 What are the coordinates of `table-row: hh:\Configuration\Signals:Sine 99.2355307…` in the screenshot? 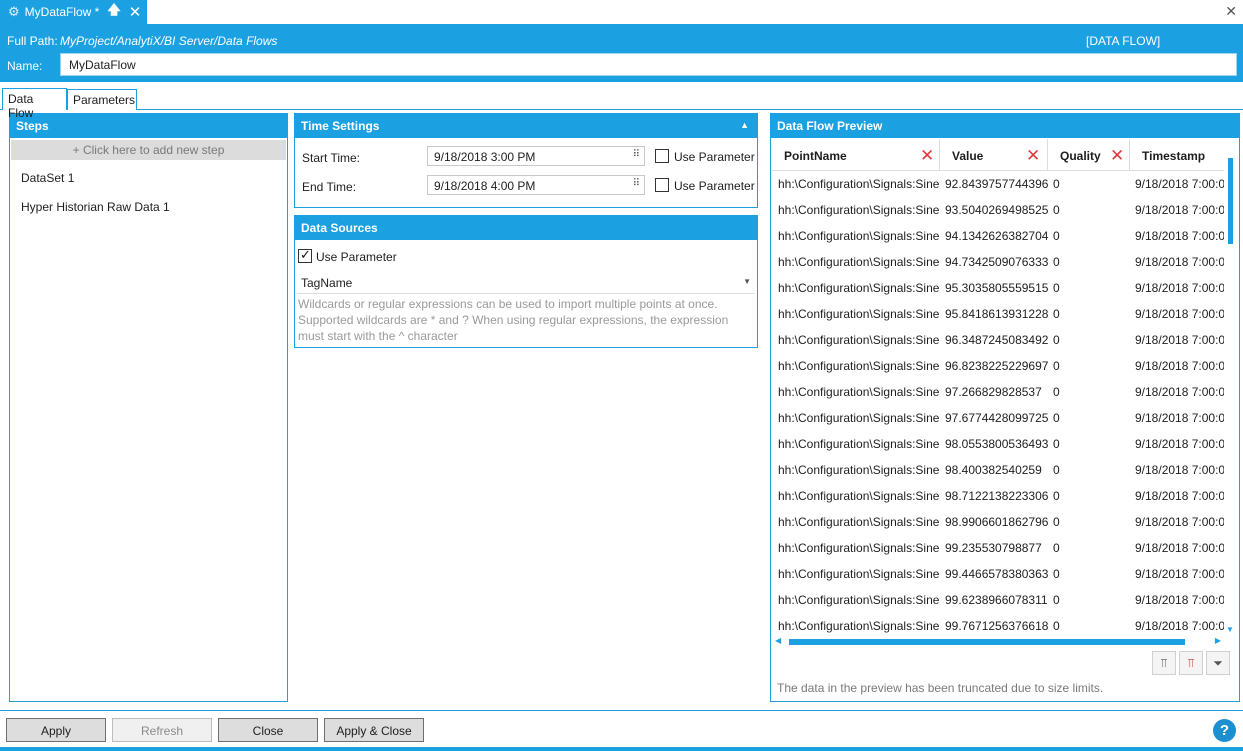 It's located at (998, 549).